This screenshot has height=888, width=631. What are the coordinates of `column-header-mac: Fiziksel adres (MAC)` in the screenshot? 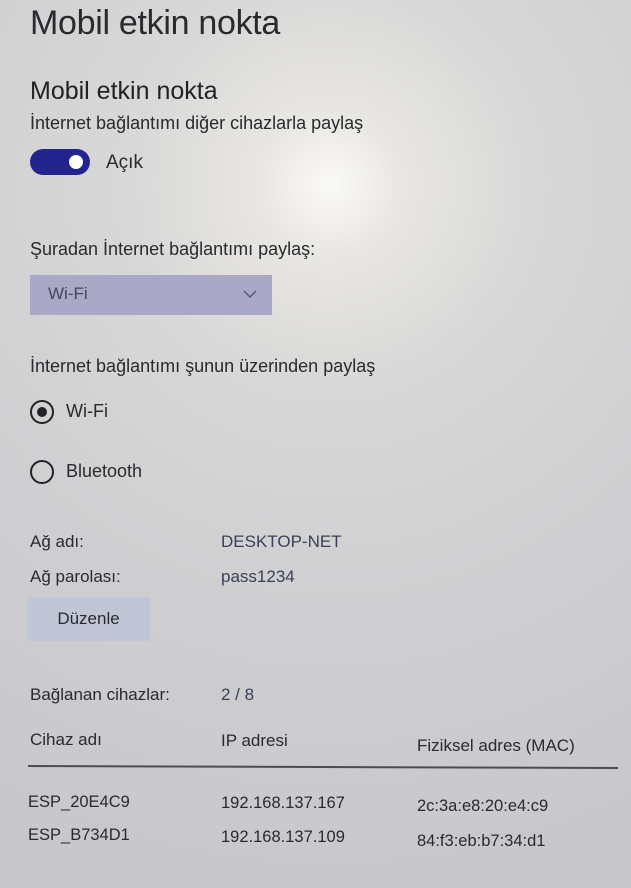 It's located at (496, 745).